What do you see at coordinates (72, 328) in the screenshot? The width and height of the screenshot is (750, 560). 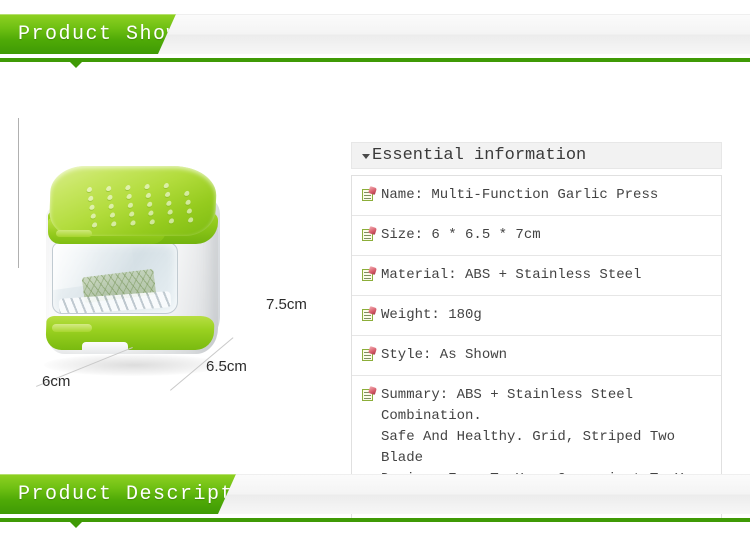 I see `product-base-latch` at bounding box center [72, 328].